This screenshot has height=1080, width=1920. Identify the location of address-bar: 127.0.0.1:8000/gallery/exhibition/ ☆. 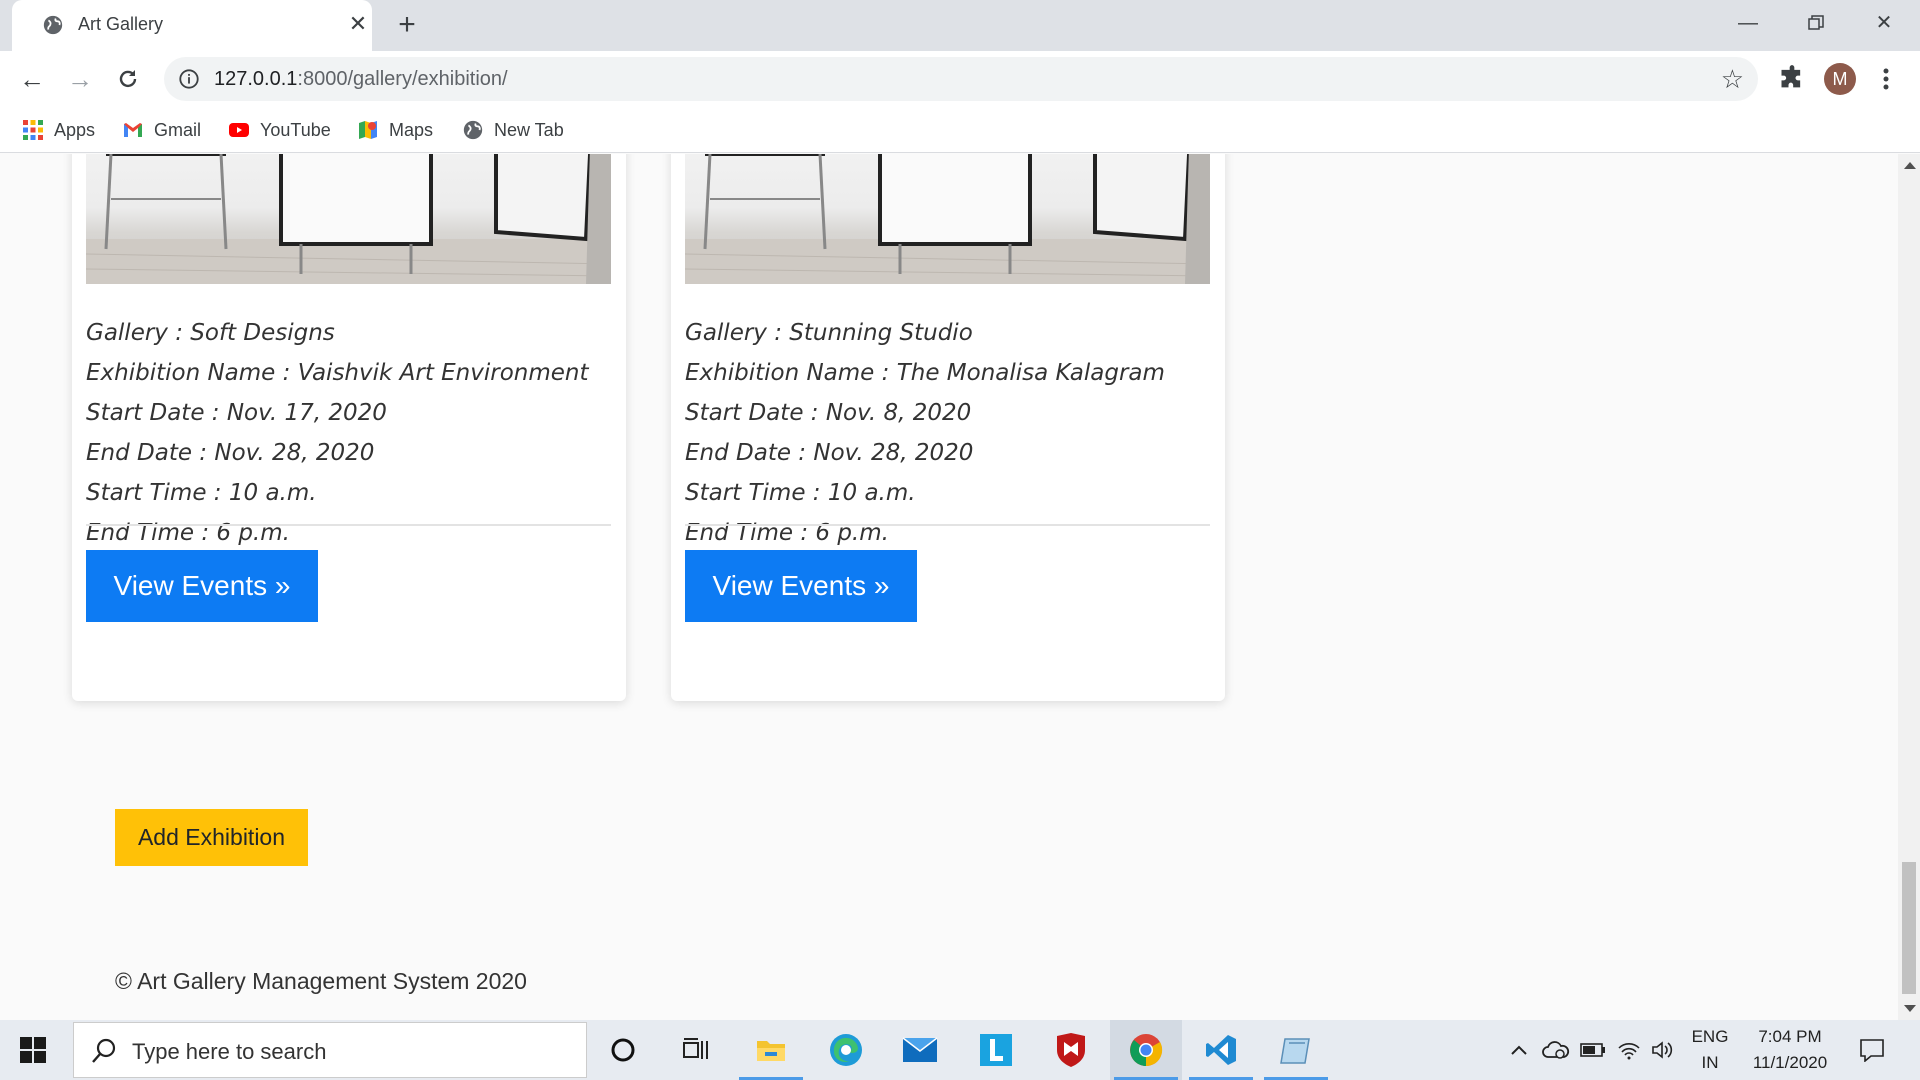
(961, 79).